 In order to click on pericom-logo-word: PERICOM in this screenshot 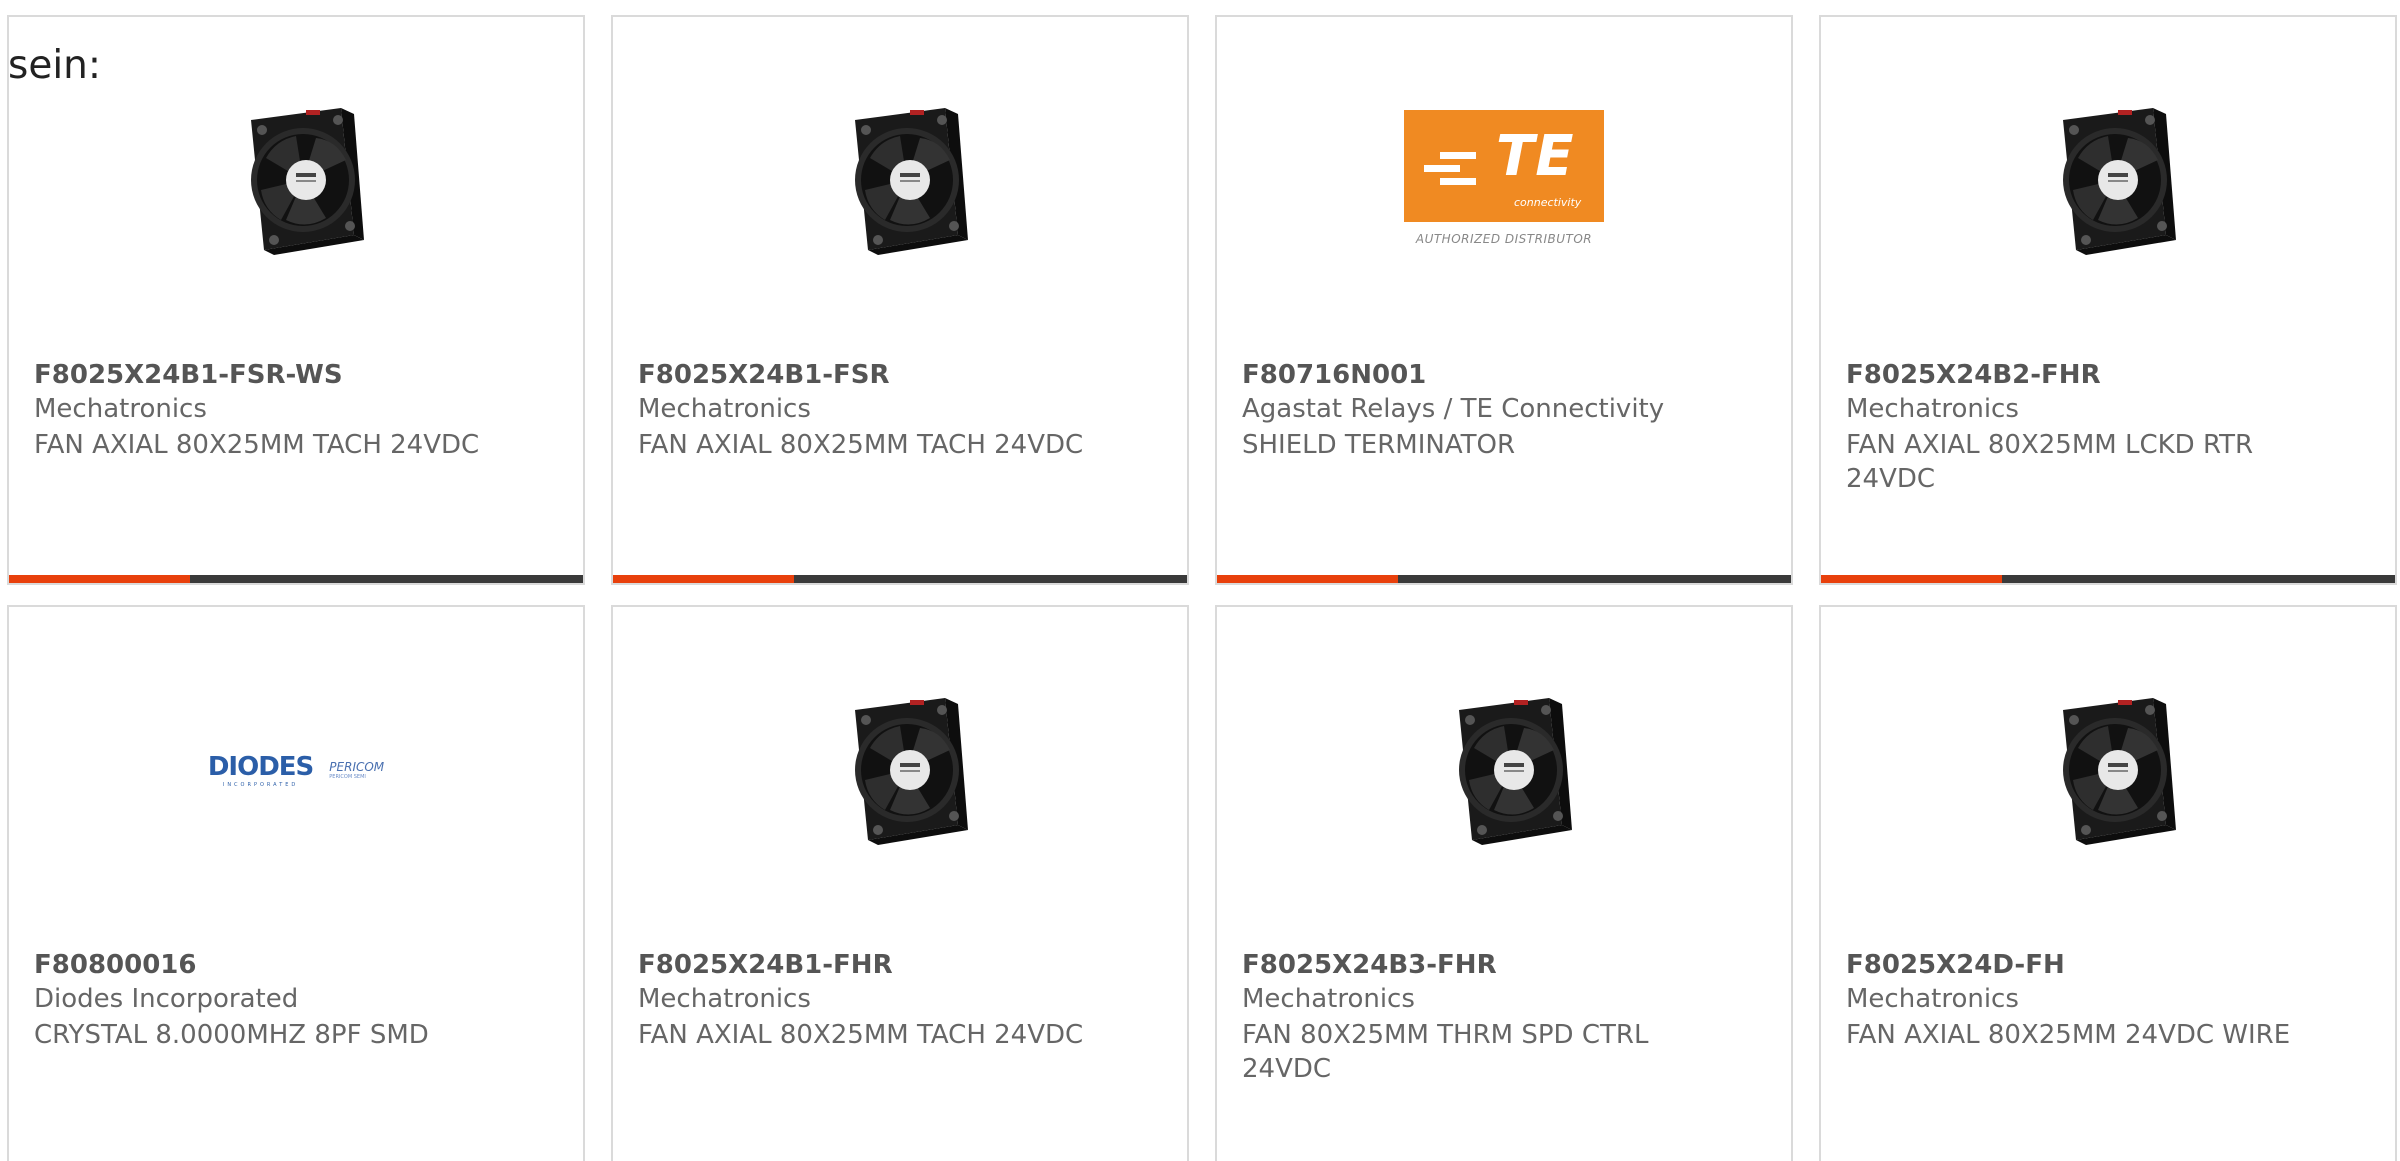, I will do `click(357, 766)`.